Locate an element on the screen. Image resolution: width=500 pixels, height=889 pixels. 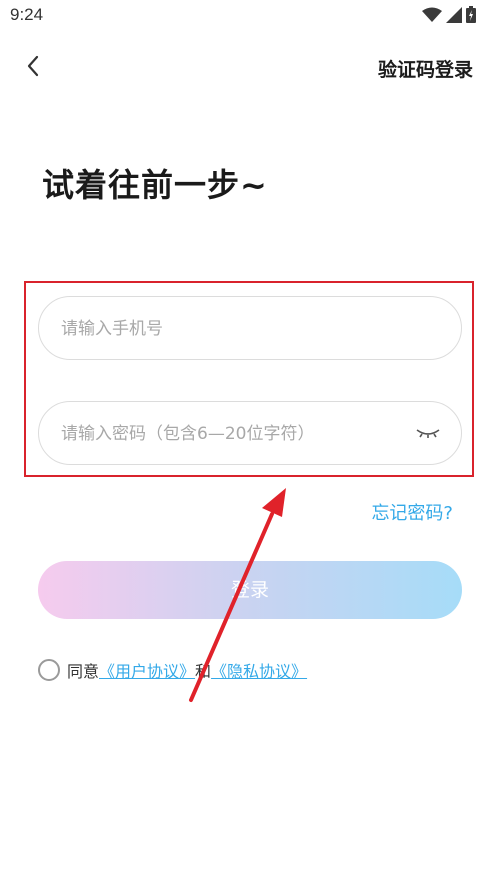
user-agreement-link: 《用户协议》 is located at coordinates (147, 670).